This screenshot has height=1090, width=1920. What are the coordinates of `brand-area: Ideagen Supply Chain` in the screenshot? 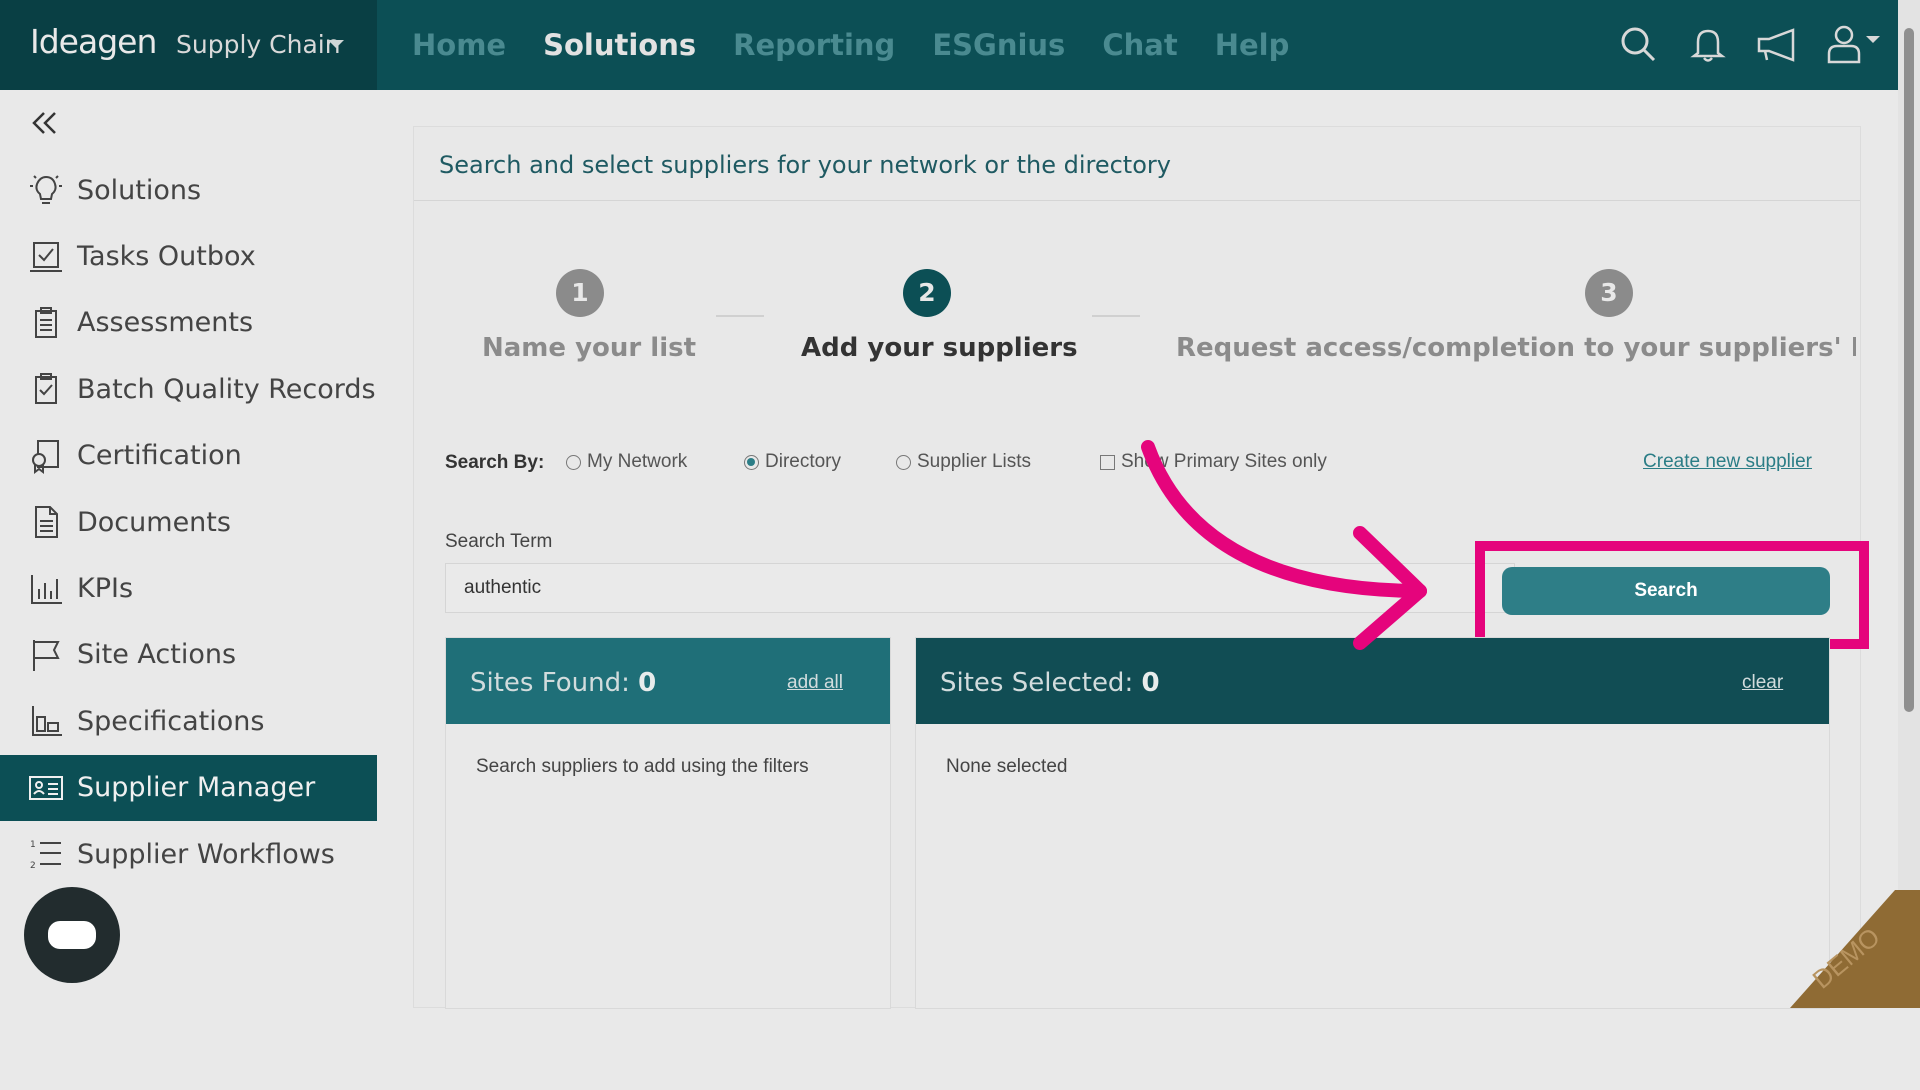 It's located at (188, 45).